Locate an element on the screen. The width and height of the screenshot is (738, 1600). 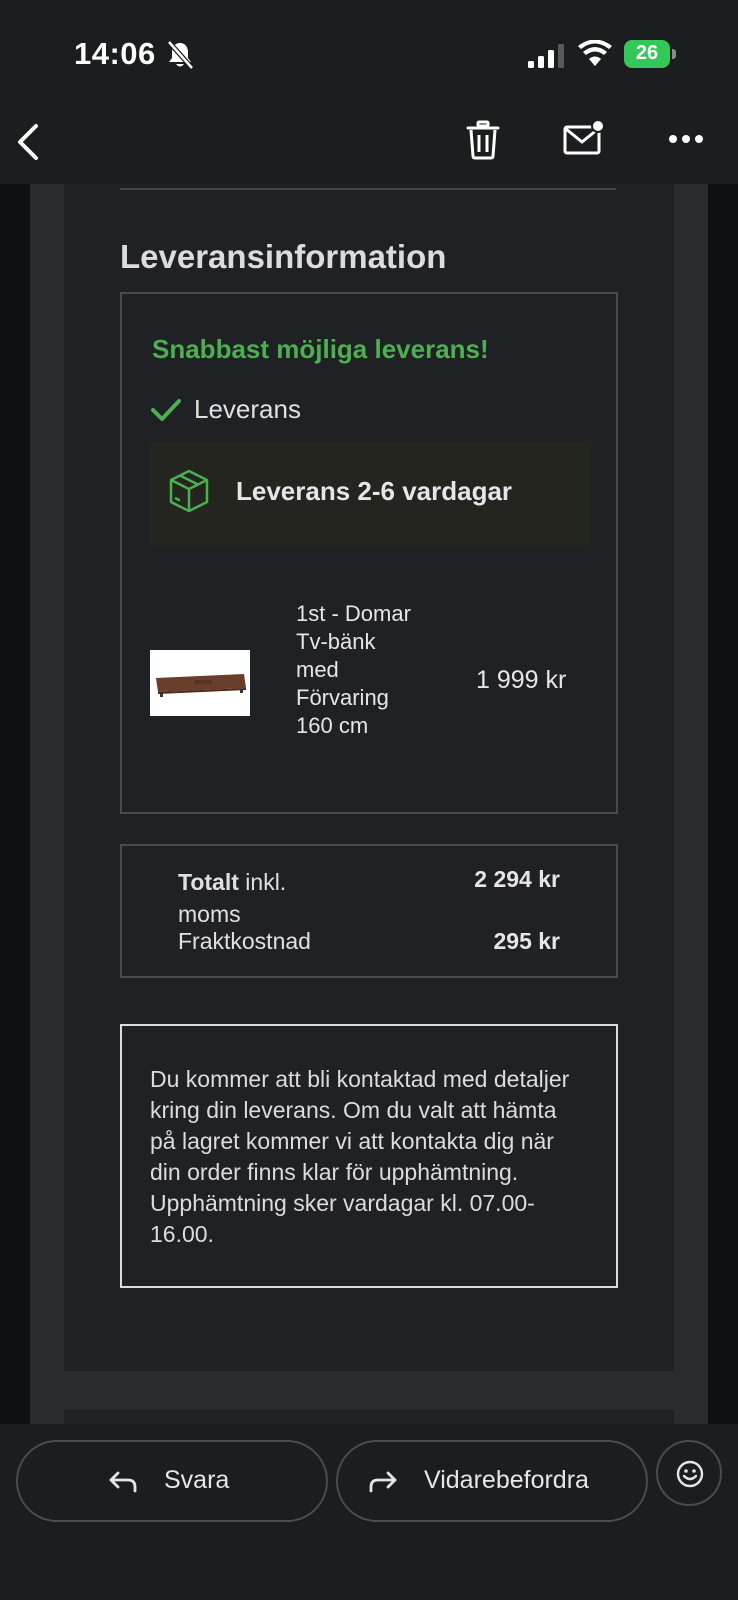
smile-icon is located at coordinates (690, 1474).